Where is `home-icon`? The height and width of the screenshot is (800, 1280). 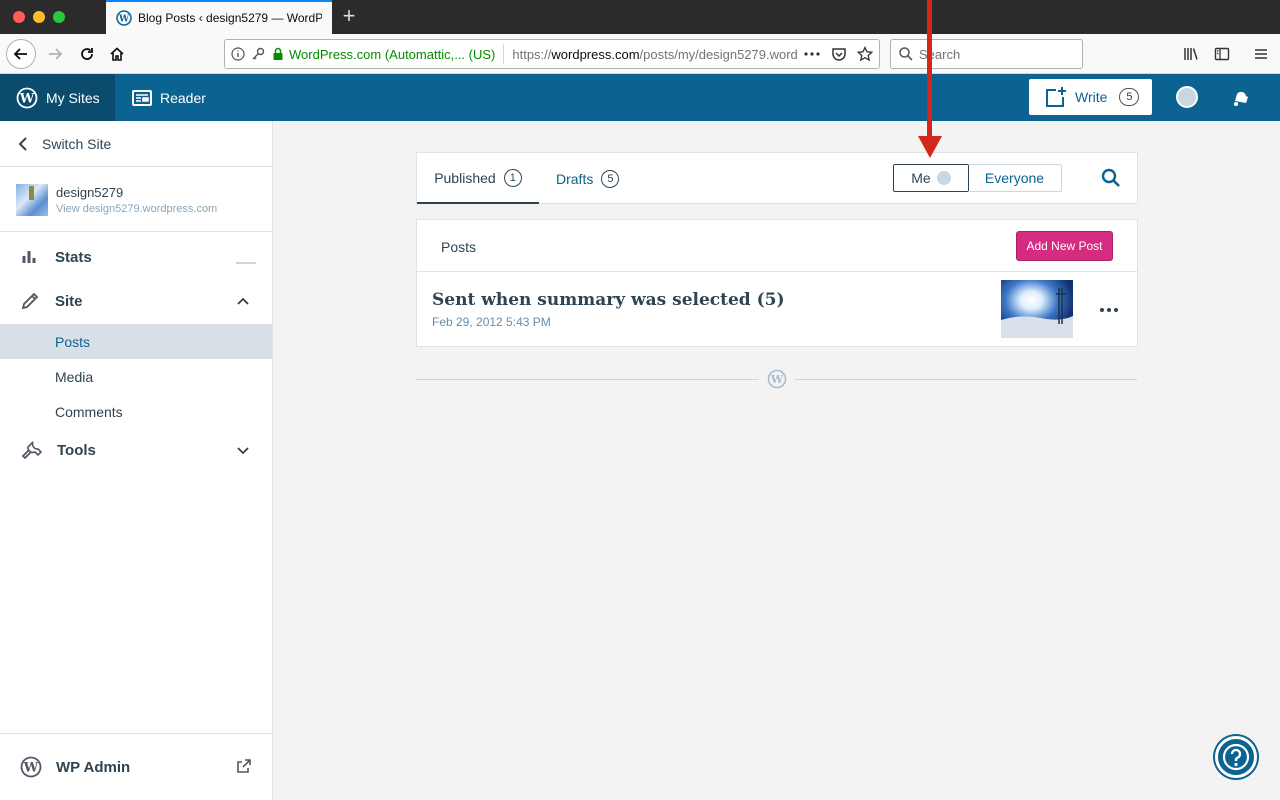
home-icon is located at coordinates (117, 54).